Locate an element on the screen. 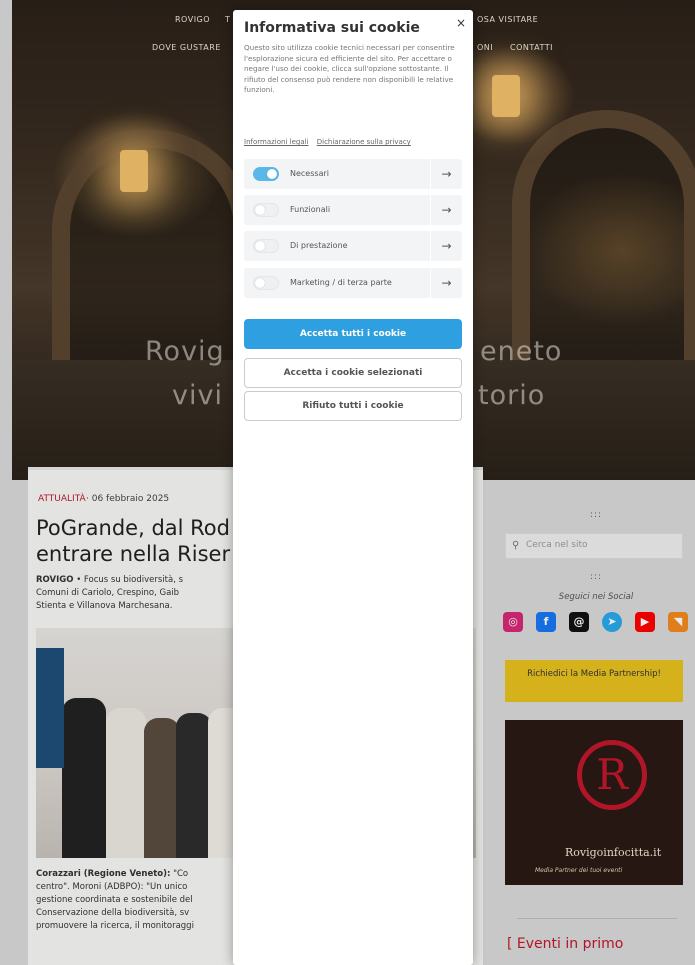 Image resolution: width=695 pixels, height=965 pixels. privacy-statement-link: Dichiarazione sulla privacy is located at coordinates (364, 142).